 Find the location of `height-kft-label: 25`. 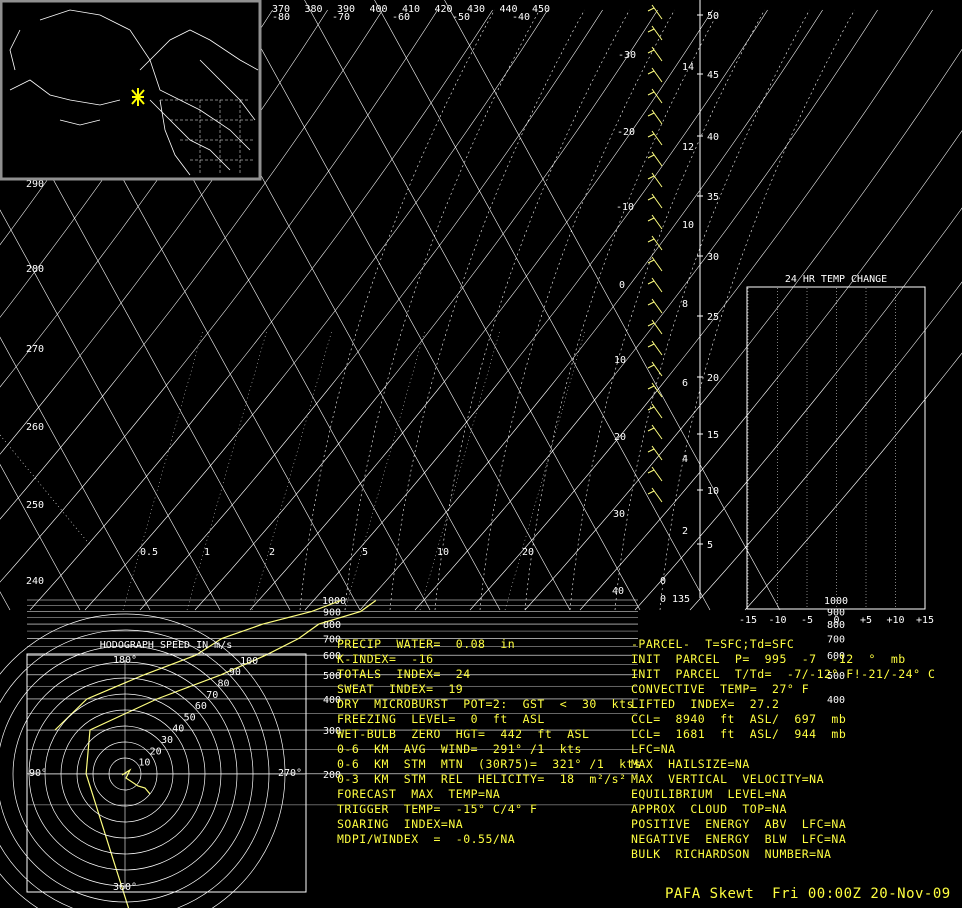

height-kft-label: 25 is located at coordinates (713, 317).